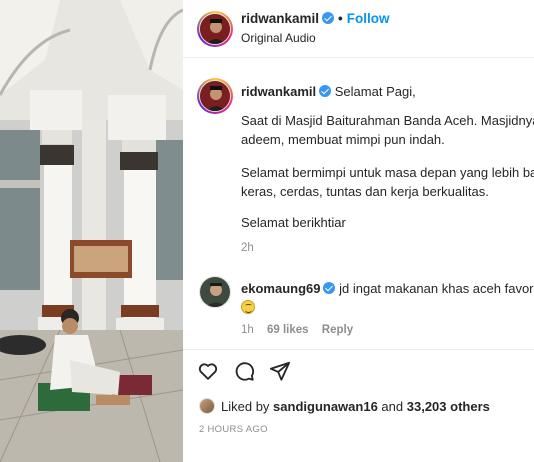 The width and height of the screenshot is (534, 462). Describe the element at coordinates (278, 38) in the screenshot. I see `audio-label: Original Audio` at that location.